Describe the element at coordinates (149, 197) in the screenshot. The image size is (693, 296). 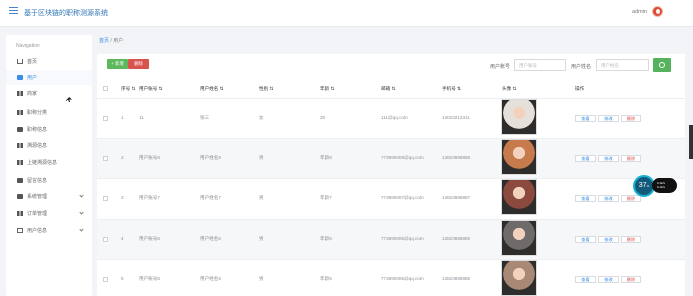
I see `table-cell-account: 用户账号7` at that location.